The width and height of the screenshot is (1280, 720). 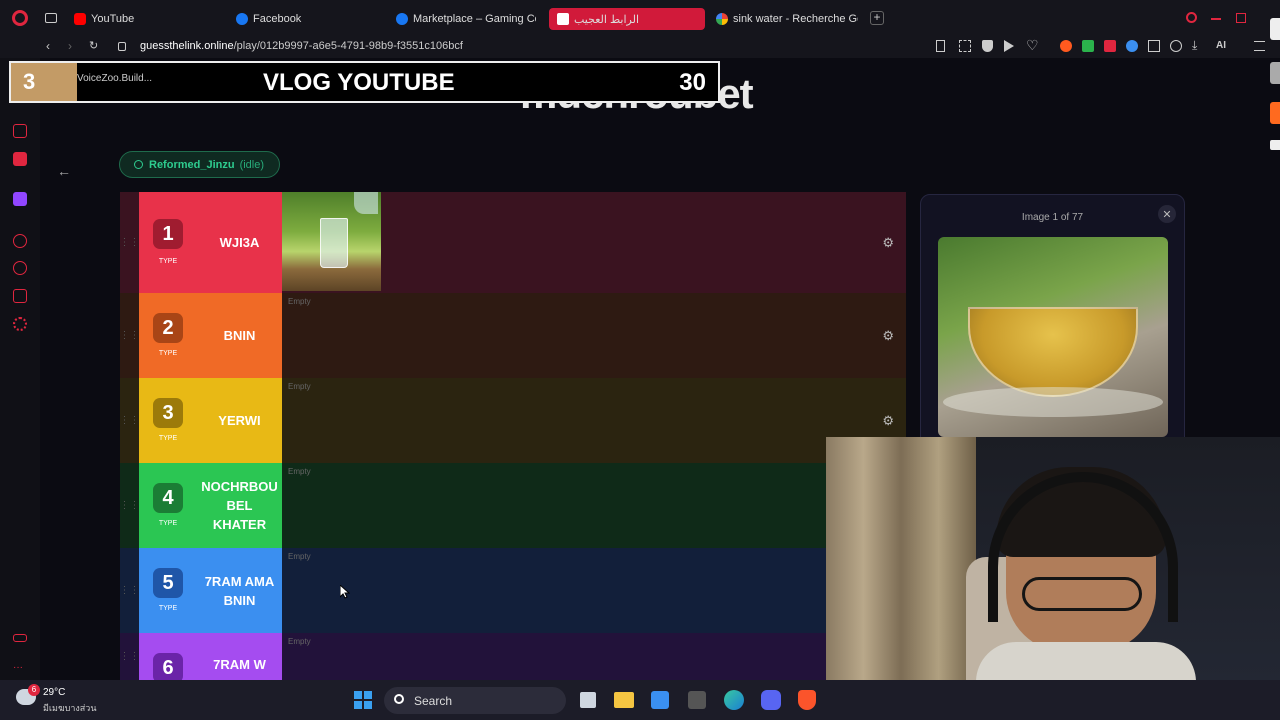 What do you see at coordinates (239, 335) in the screenshot?
I see `tier-label: BNIN` at bounding box center [239, 335].